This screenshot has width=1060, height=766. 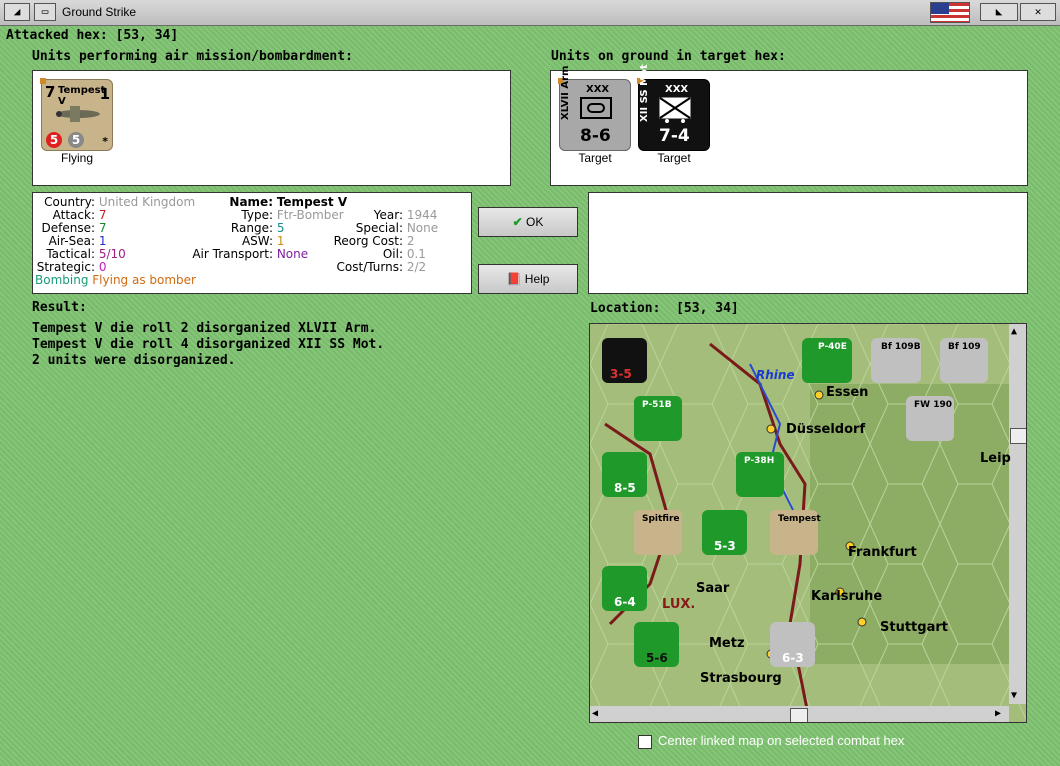 What do you see at coordinates (950, 12) in the screenshot?
I see `us-flag-icon` at bounding box center [950, 12].